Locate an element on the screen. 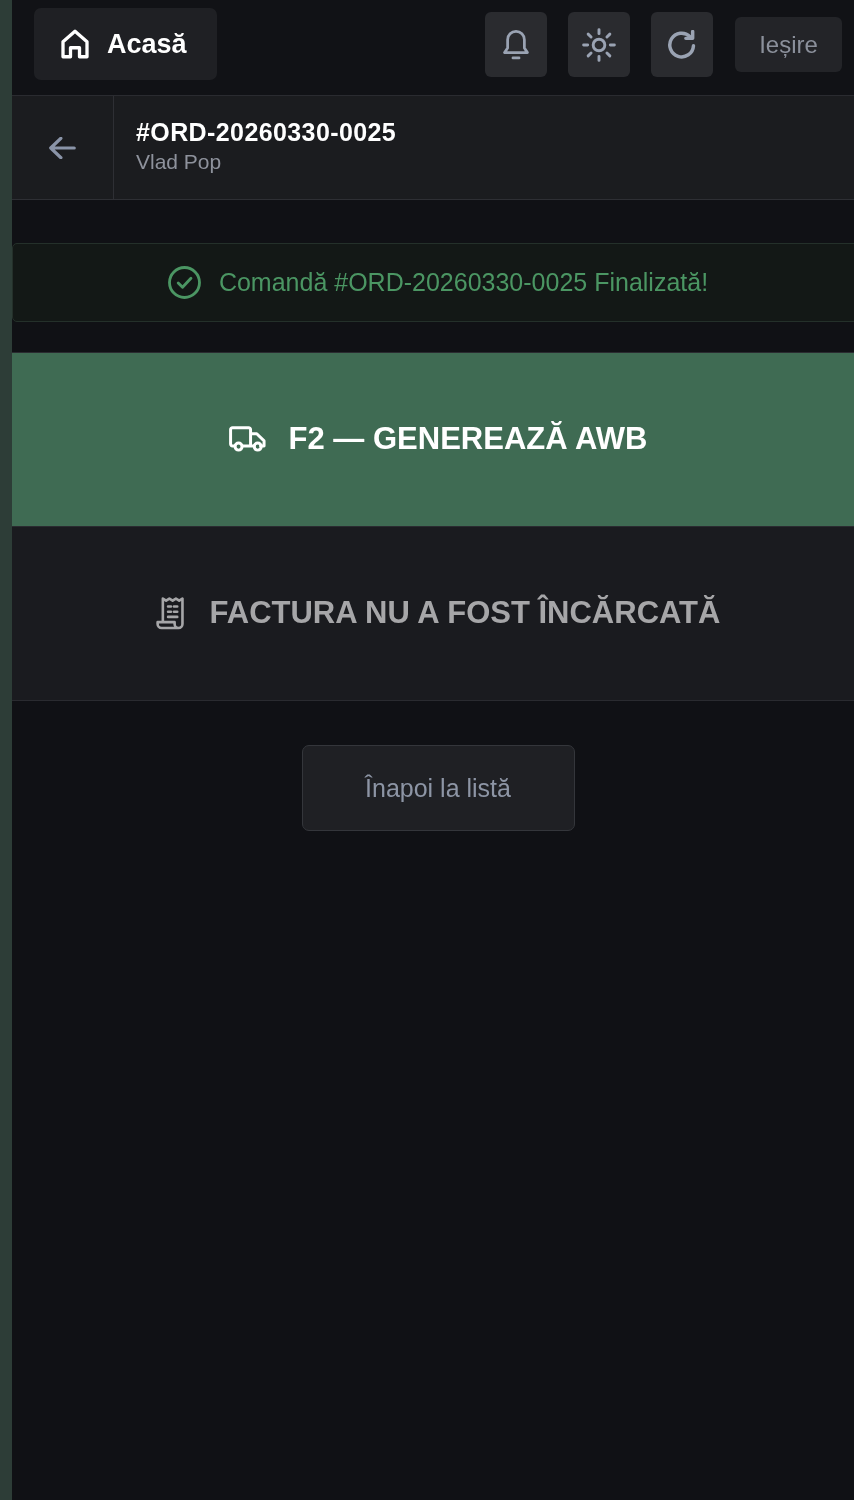  truck-icon is located at coordinates (247, 438).